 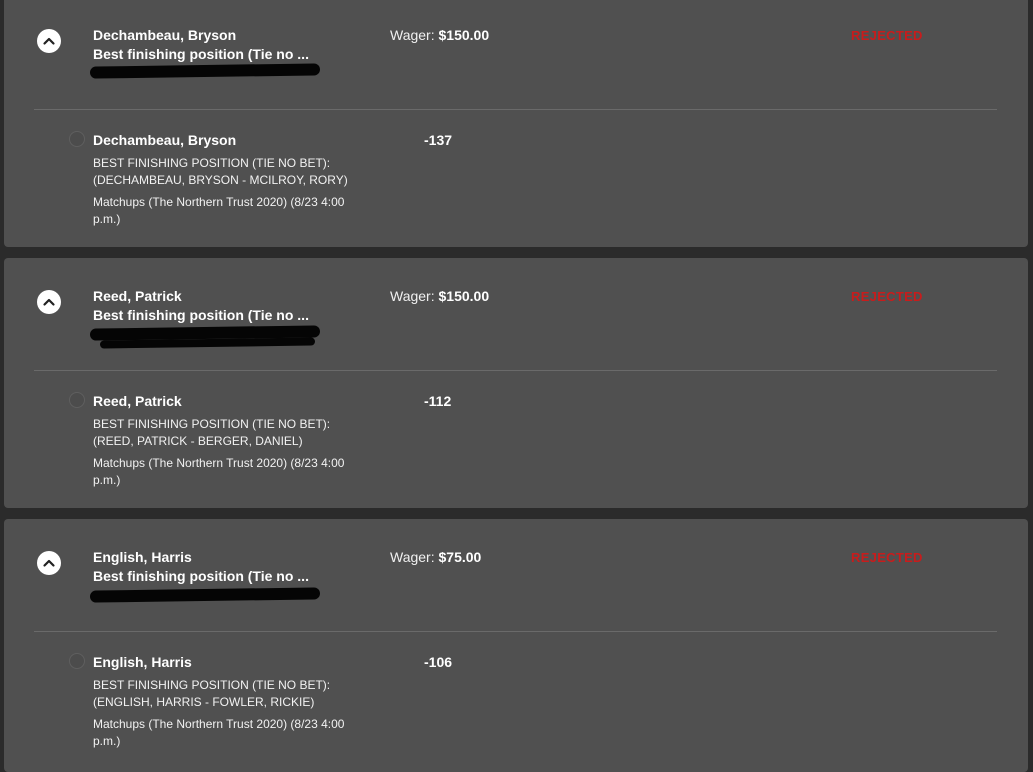 I want to click on bet-player-name: English, Harris, so click(x=142, y=557).